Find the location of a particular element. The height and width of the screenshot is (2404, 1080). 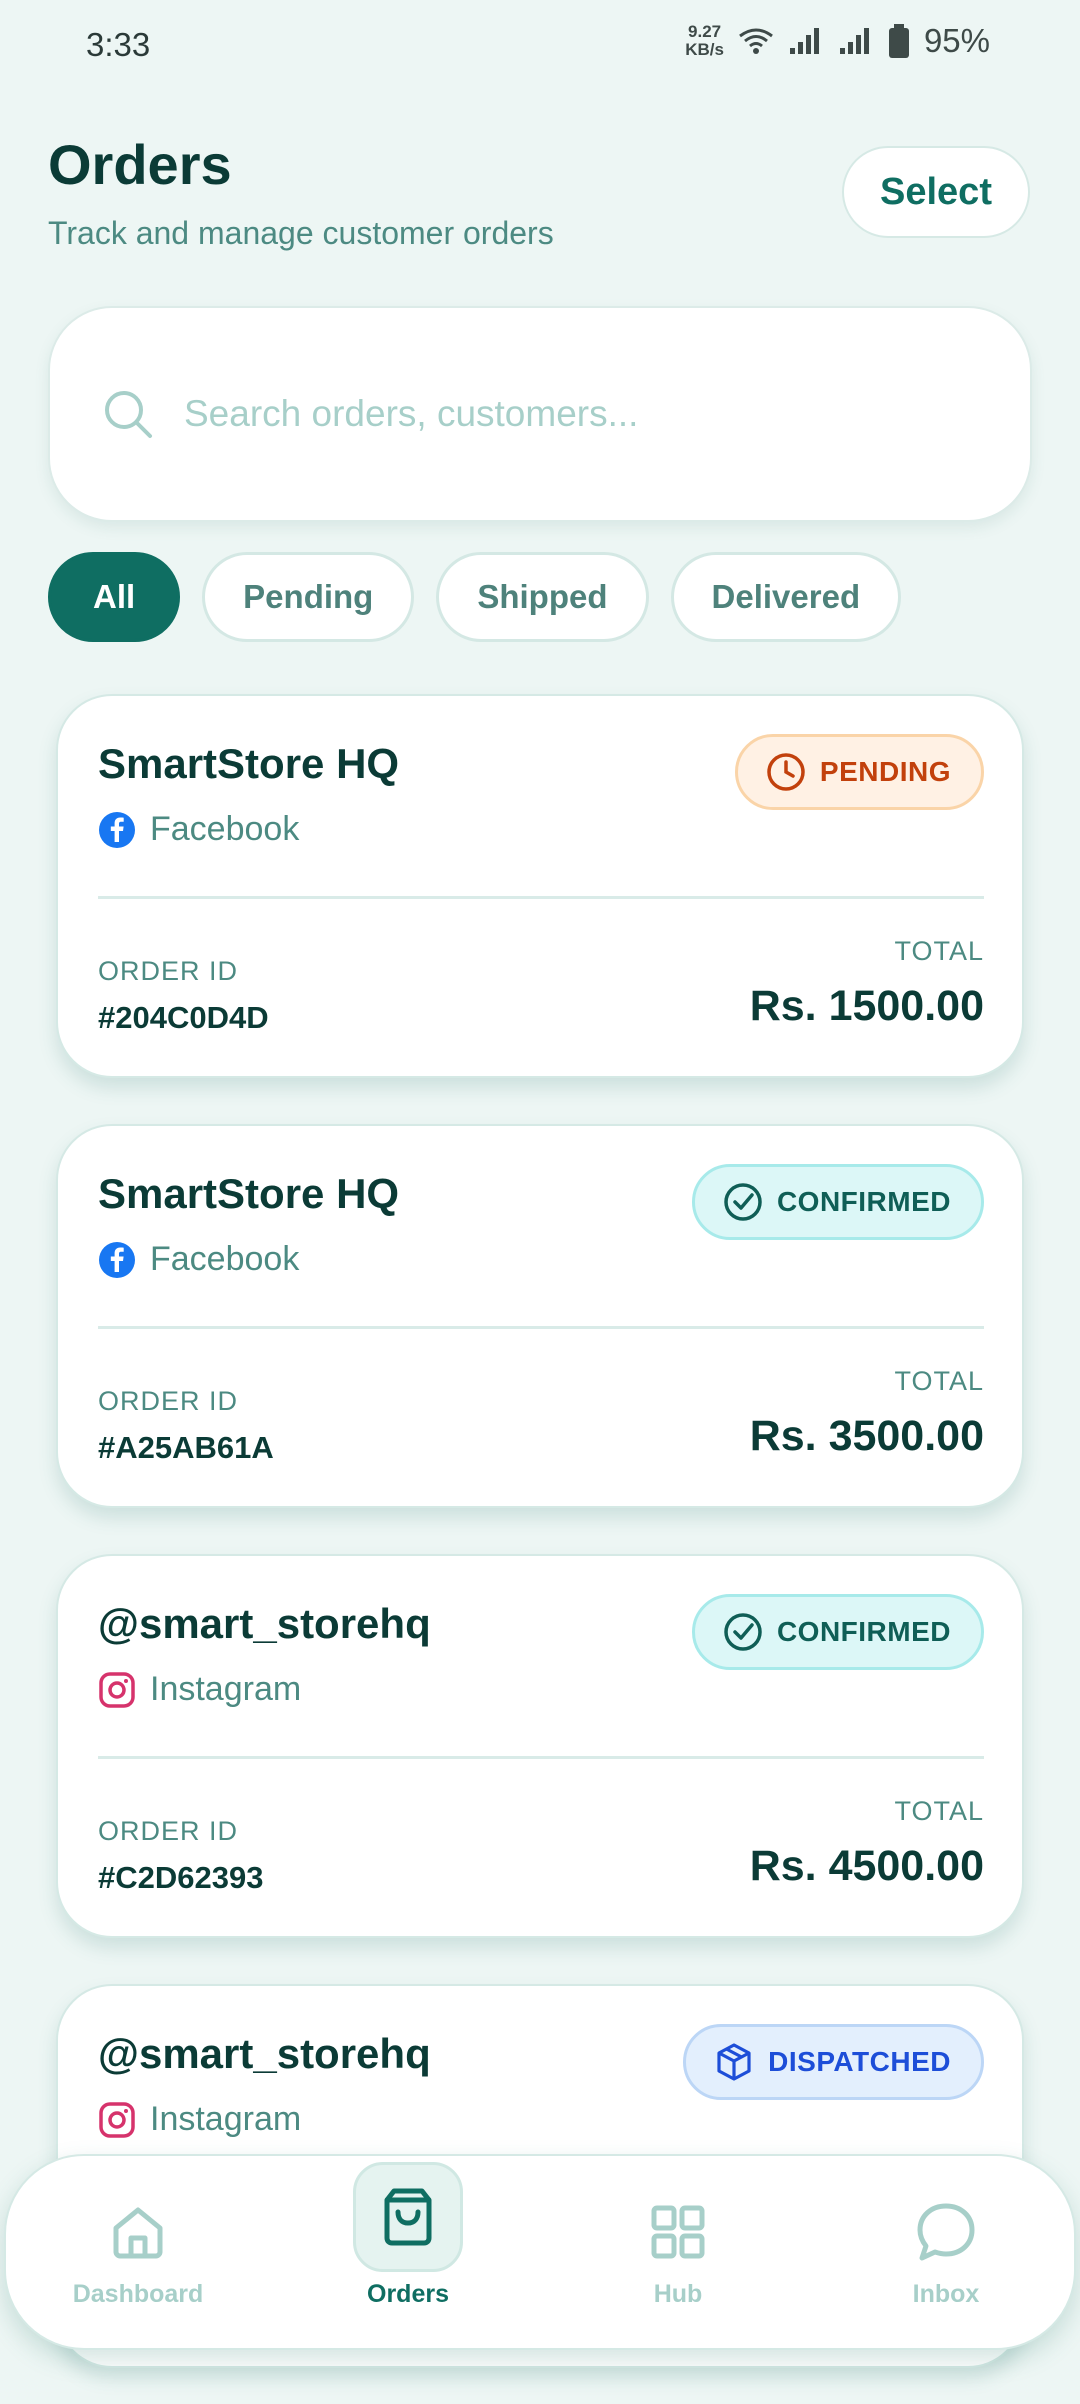

home-icon is located at coordinates (138, 2233).